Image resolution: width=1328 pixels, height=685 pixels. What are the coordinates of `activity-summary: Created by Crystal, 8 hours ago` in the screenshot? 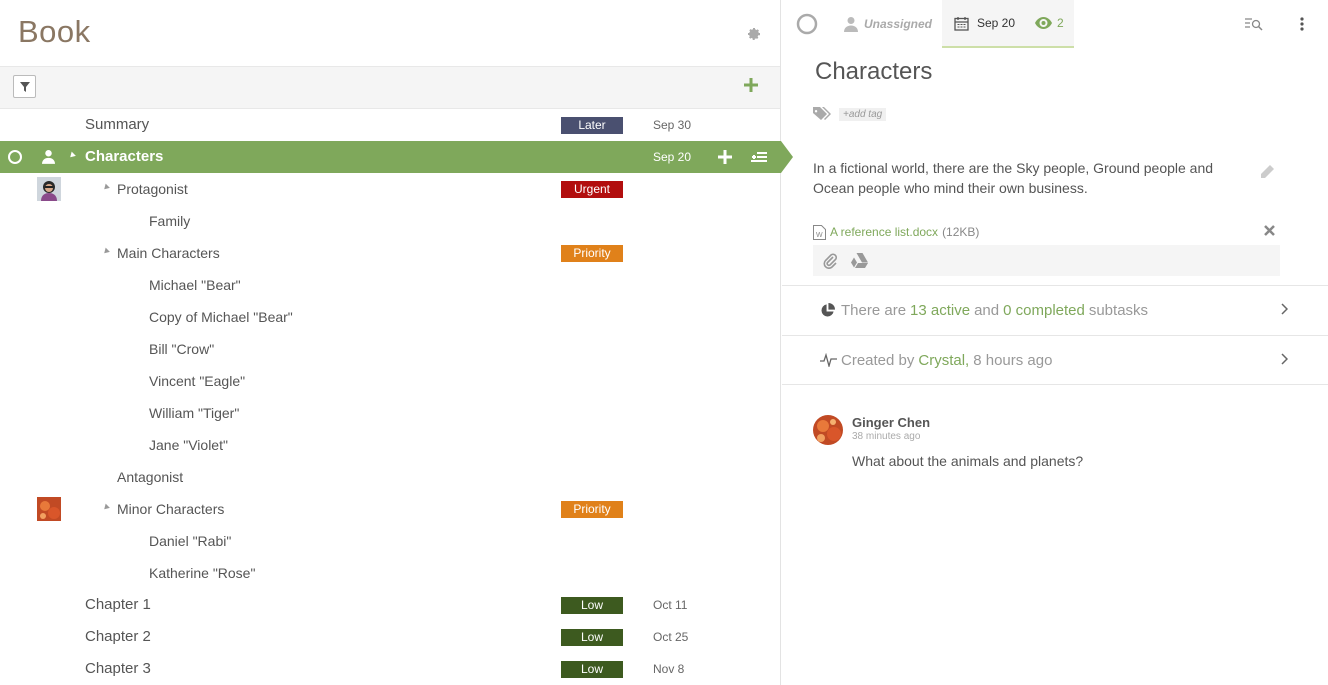 It's located at (1055, 360).